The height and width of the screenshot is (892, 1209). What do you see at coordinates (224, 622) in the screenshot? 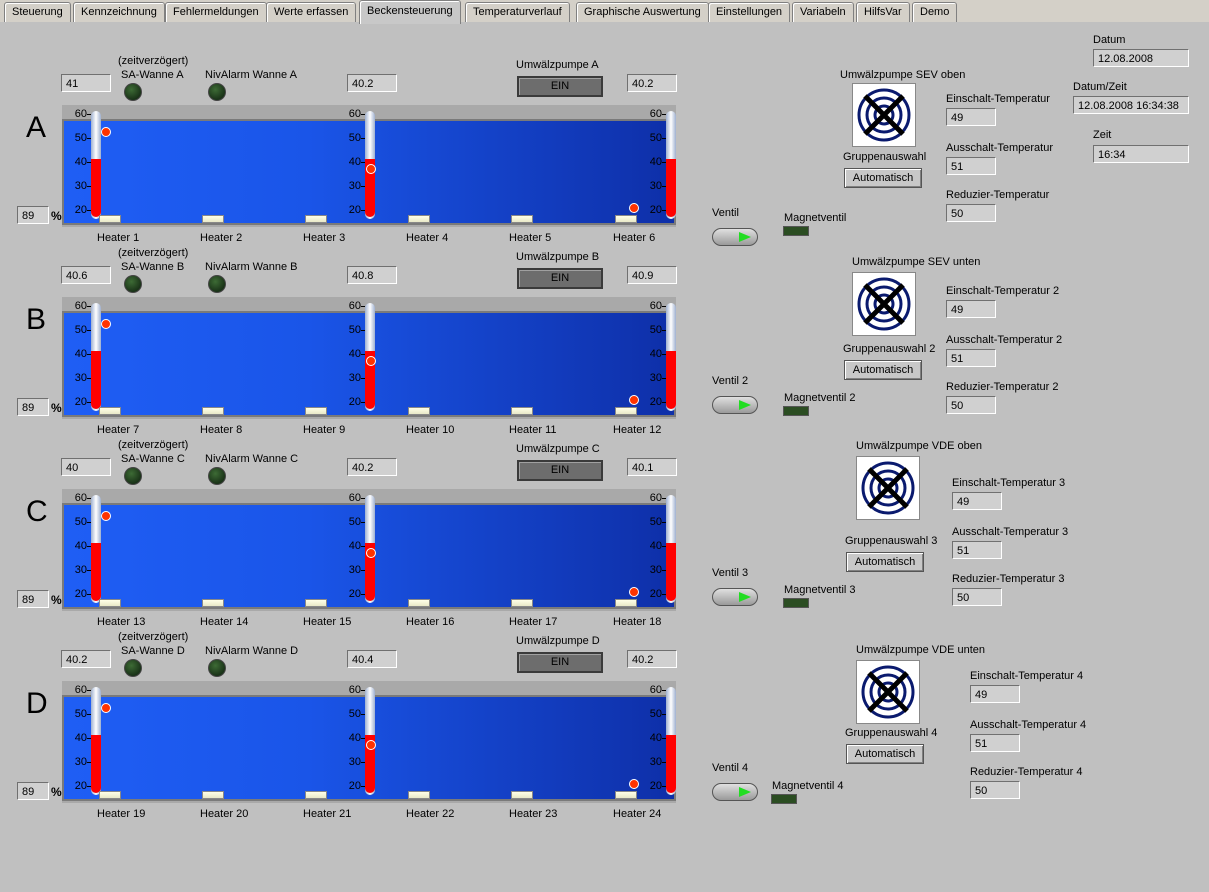
I see `heater-label: Heater 14` at bounding box center [224, 622].